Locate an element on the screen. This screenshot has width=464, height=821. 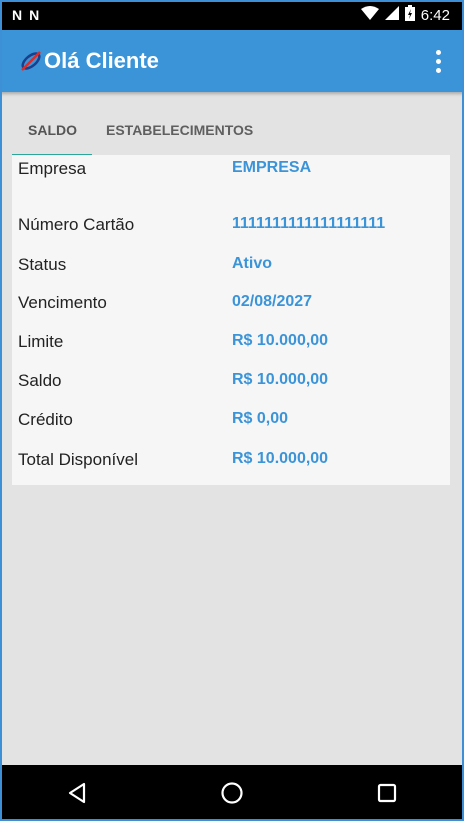
detail-label: Empresa is located at coordinates (52, 168).